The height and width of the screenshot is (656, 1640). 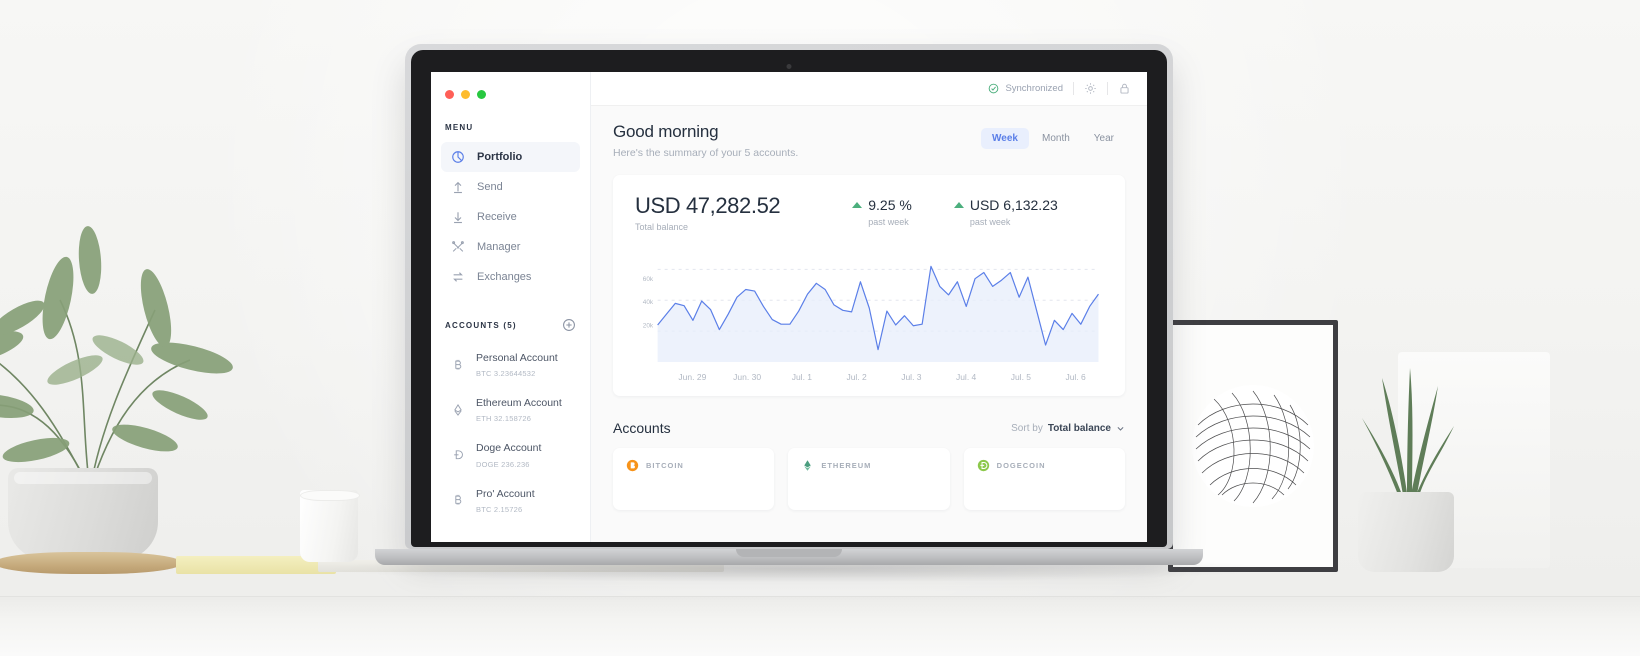 I want to click on stat-percent-change: 9.25 % past week, so click(x=882, y=212).